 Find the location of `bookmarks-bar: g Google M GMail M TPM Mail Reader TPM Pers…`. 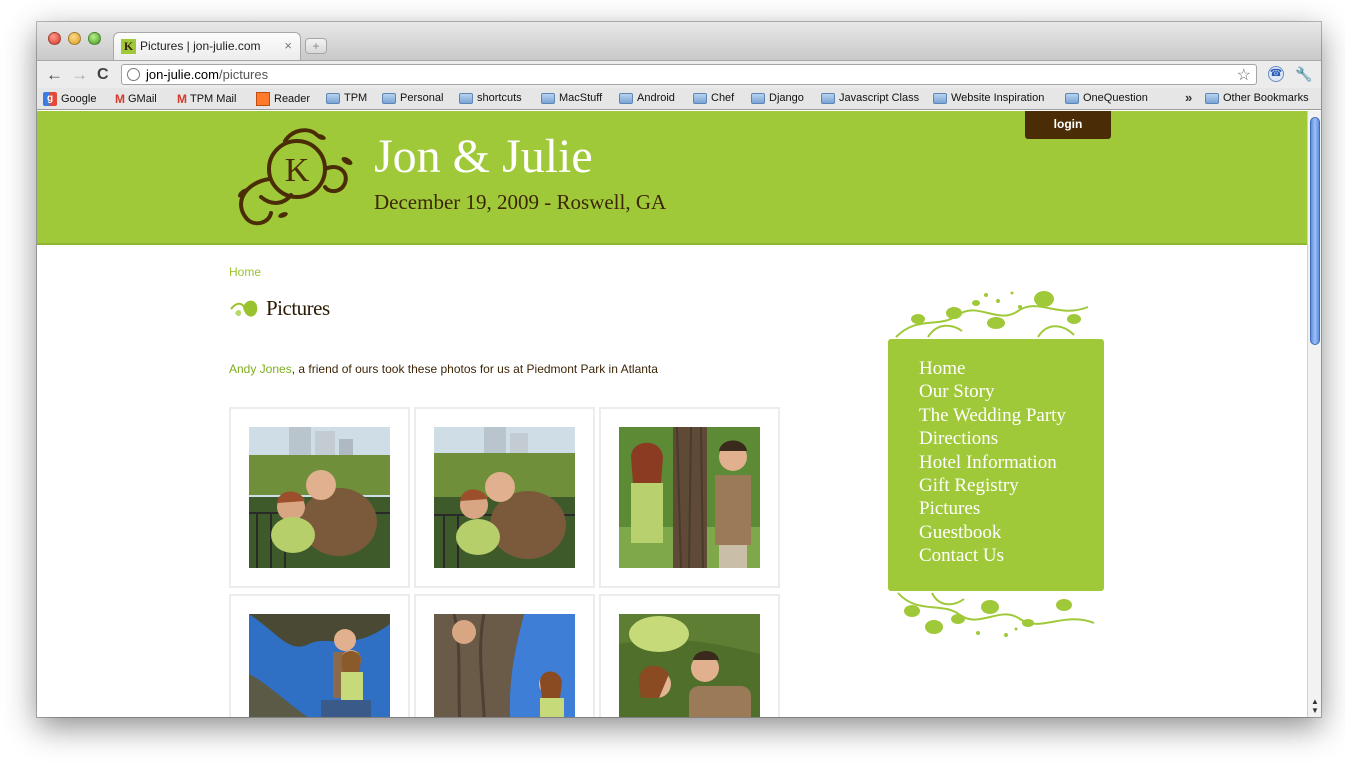

bookmarks-bar: g Google M GMail M TPM Mail Reader TPM Pers… is located at coordinates (679, 99).